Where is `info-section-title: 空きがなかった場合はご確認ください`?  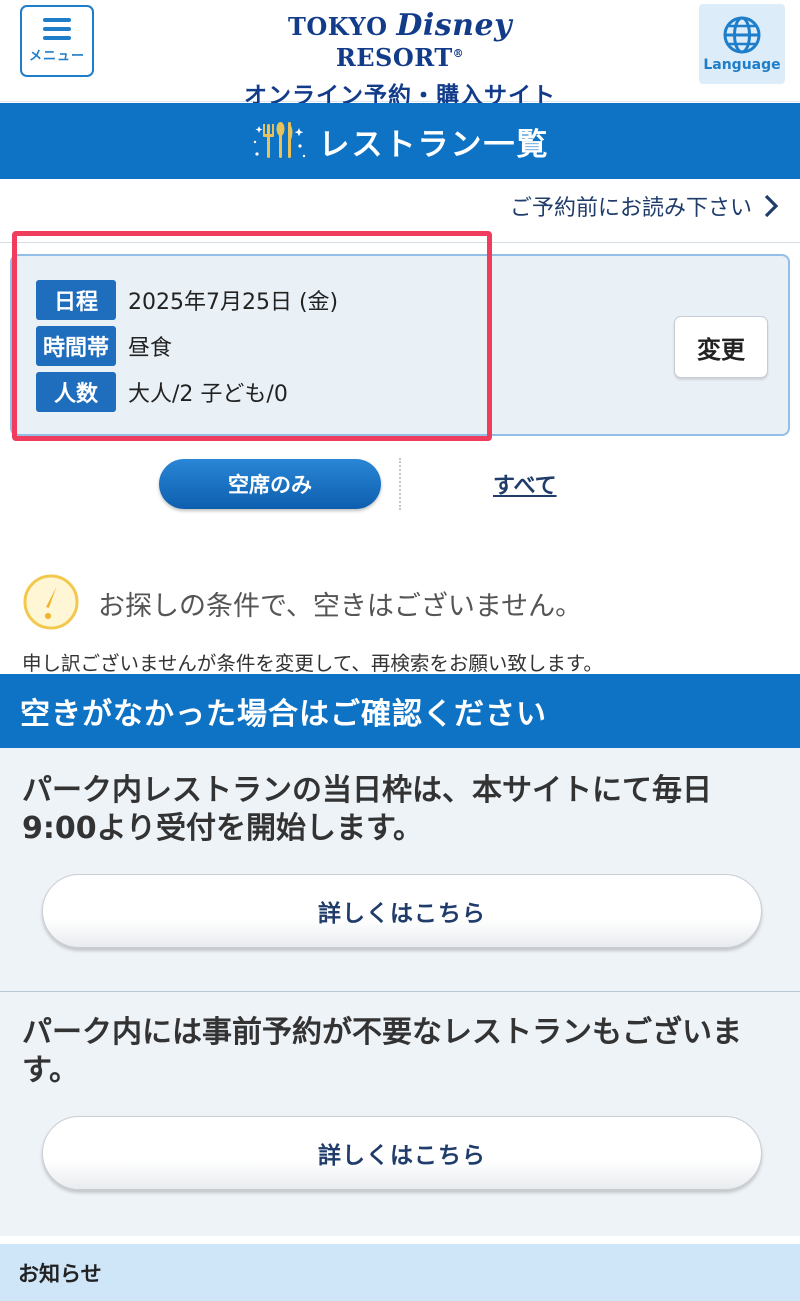 info-section-title: 空きがなかった場合はご確認ください is located at coordinates (283, 714).